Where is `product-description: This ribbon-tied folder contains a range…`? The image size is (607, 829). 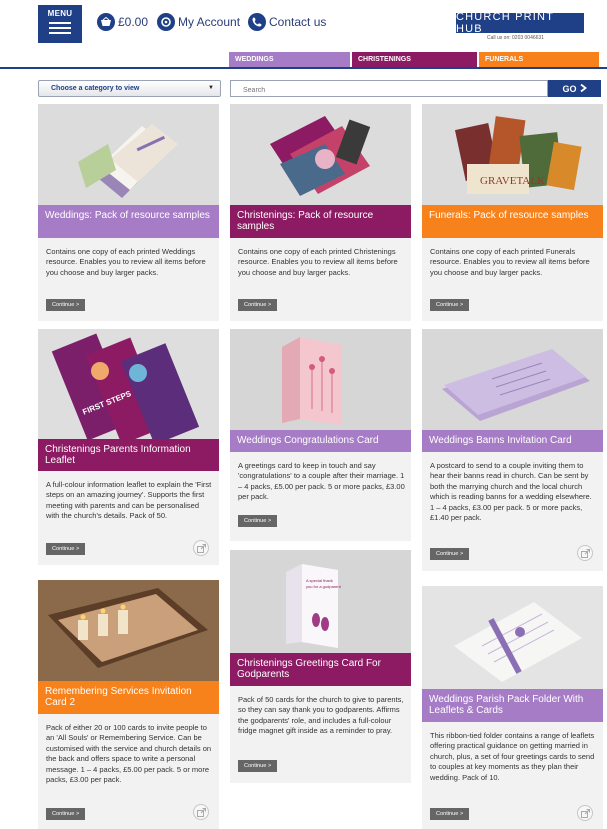 product-description: This ribbon-tied folder contains a range… is located at coordinates (512, 756).